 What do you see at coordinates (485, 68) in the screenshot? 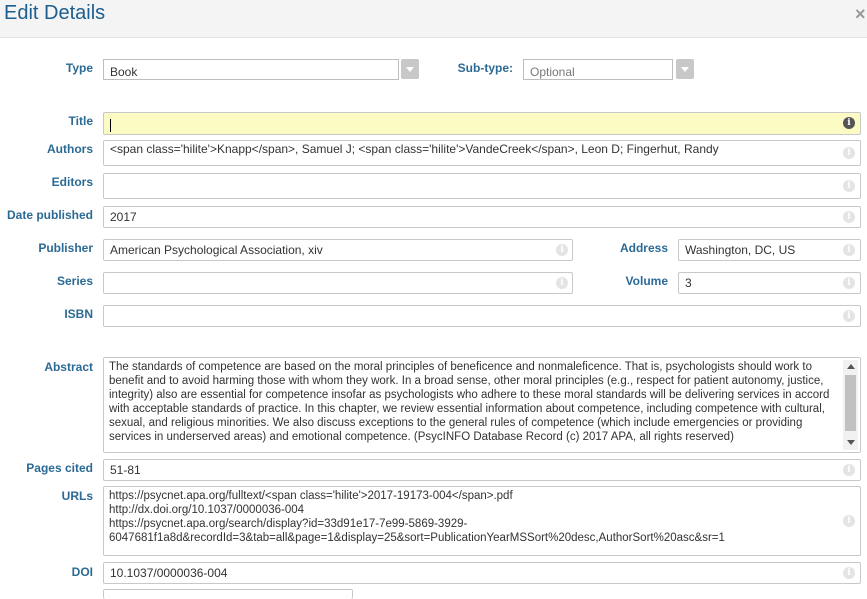
I see `subtype-label: Sub-type:` at bounding box center [485, 68].